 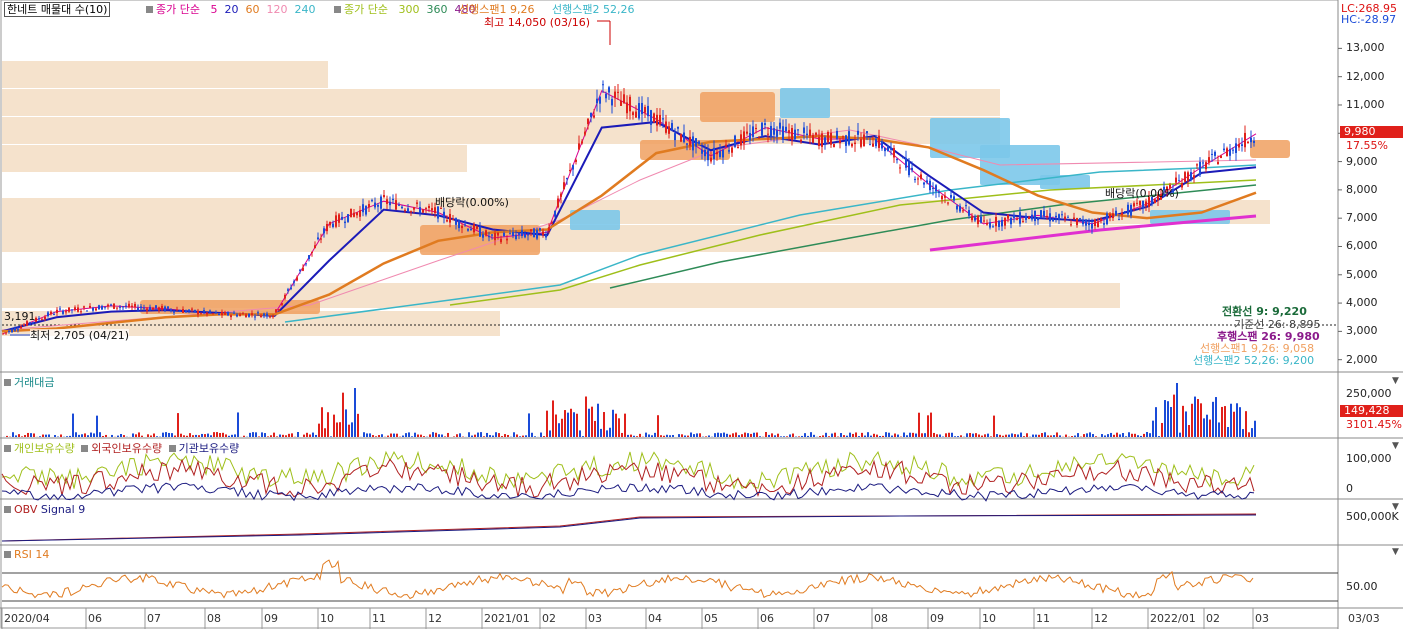 I want to click on rsi-panel-title: RSI 14, so click(x=26, y=554).